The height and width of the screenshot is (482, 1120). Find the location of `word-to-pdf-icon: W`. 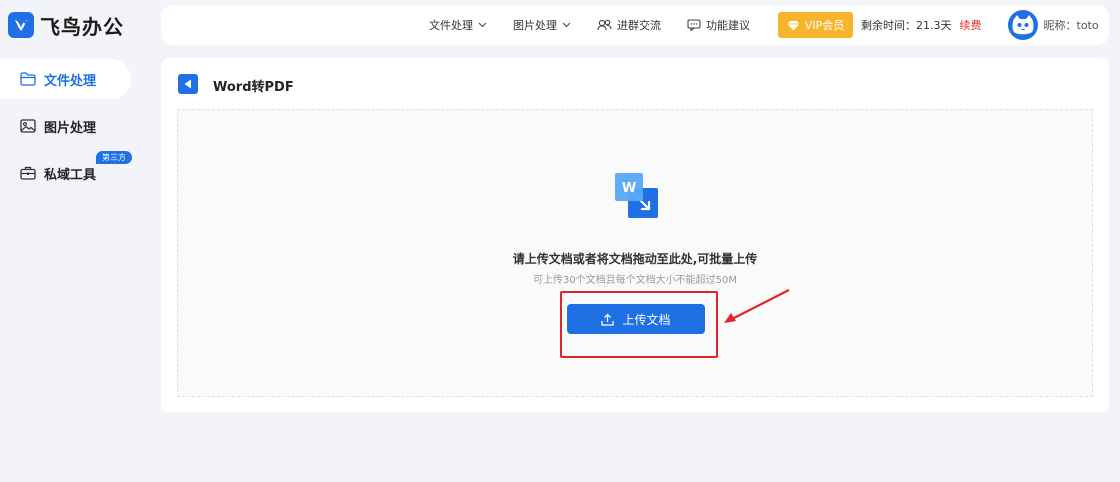

word-to-pdf-icon: W is located at coordinates (636, 195).